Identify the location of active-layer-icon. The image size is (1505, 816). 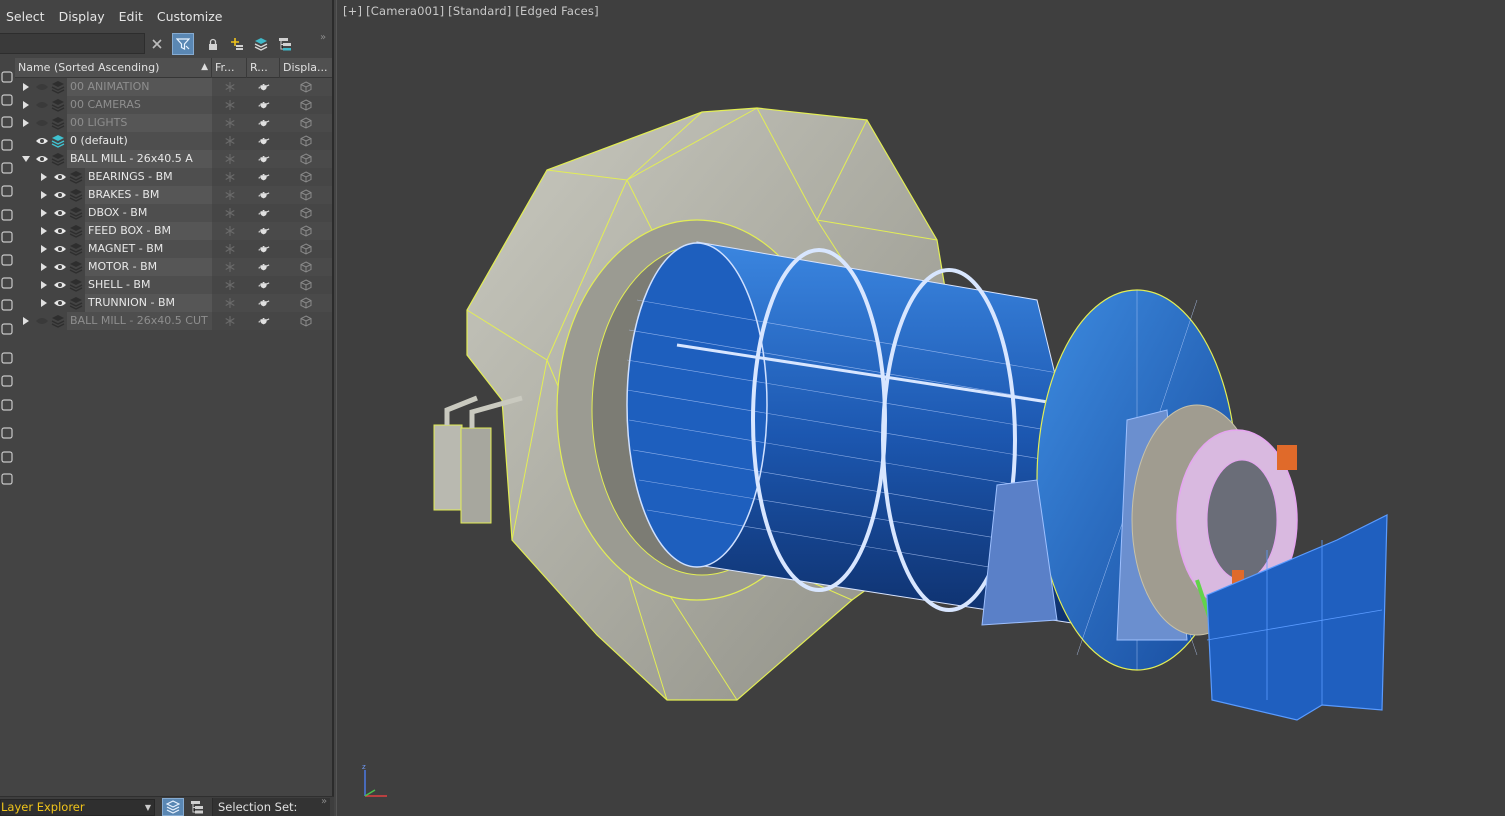
(58, 141).